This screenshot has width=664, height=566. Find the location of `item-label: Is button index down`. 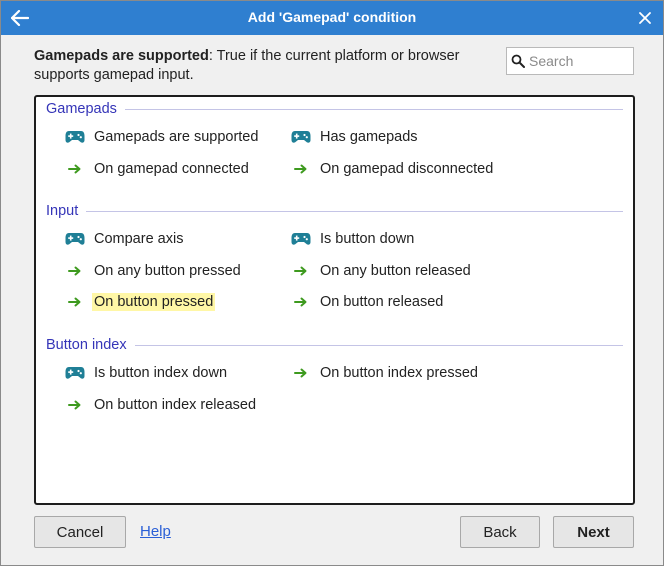

item-label: Is button index down is located at coordinates (161, 373).